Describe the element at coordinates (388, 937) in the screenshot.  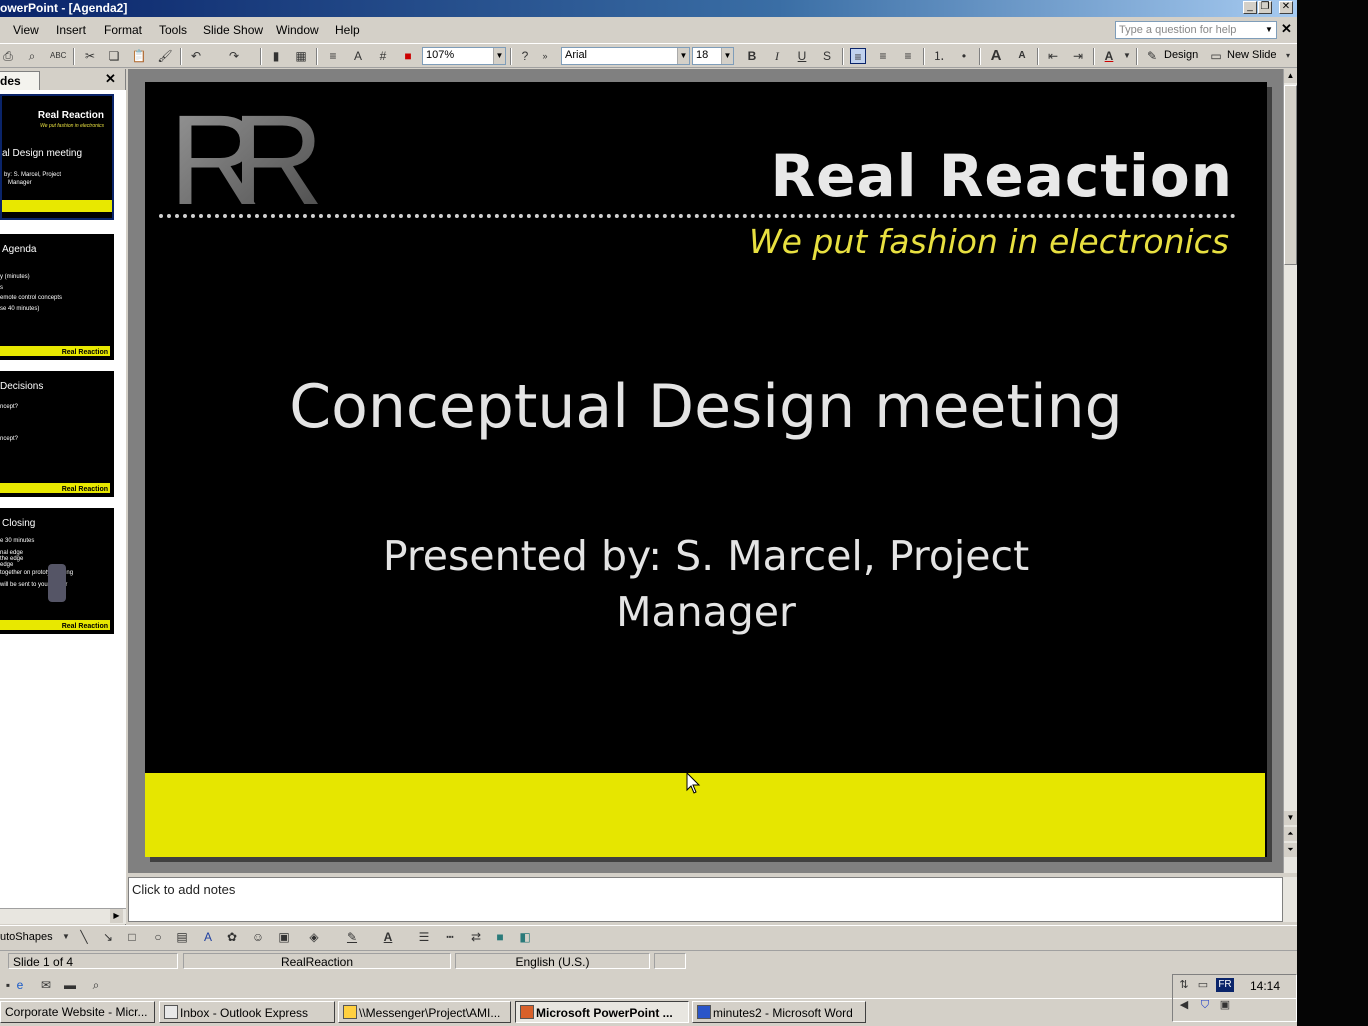
I see `draw-font-color-icon: A` at that location.